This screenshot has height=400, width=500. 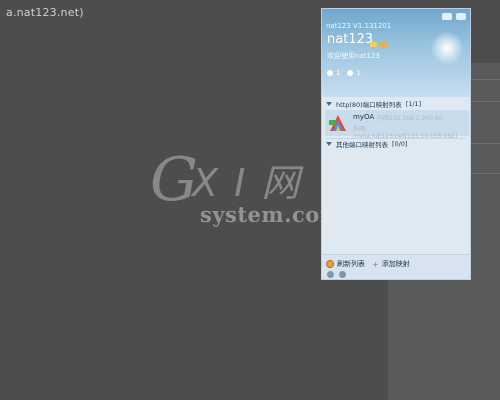 I want to click on username-label: nat123, so click(x=350, y=39).